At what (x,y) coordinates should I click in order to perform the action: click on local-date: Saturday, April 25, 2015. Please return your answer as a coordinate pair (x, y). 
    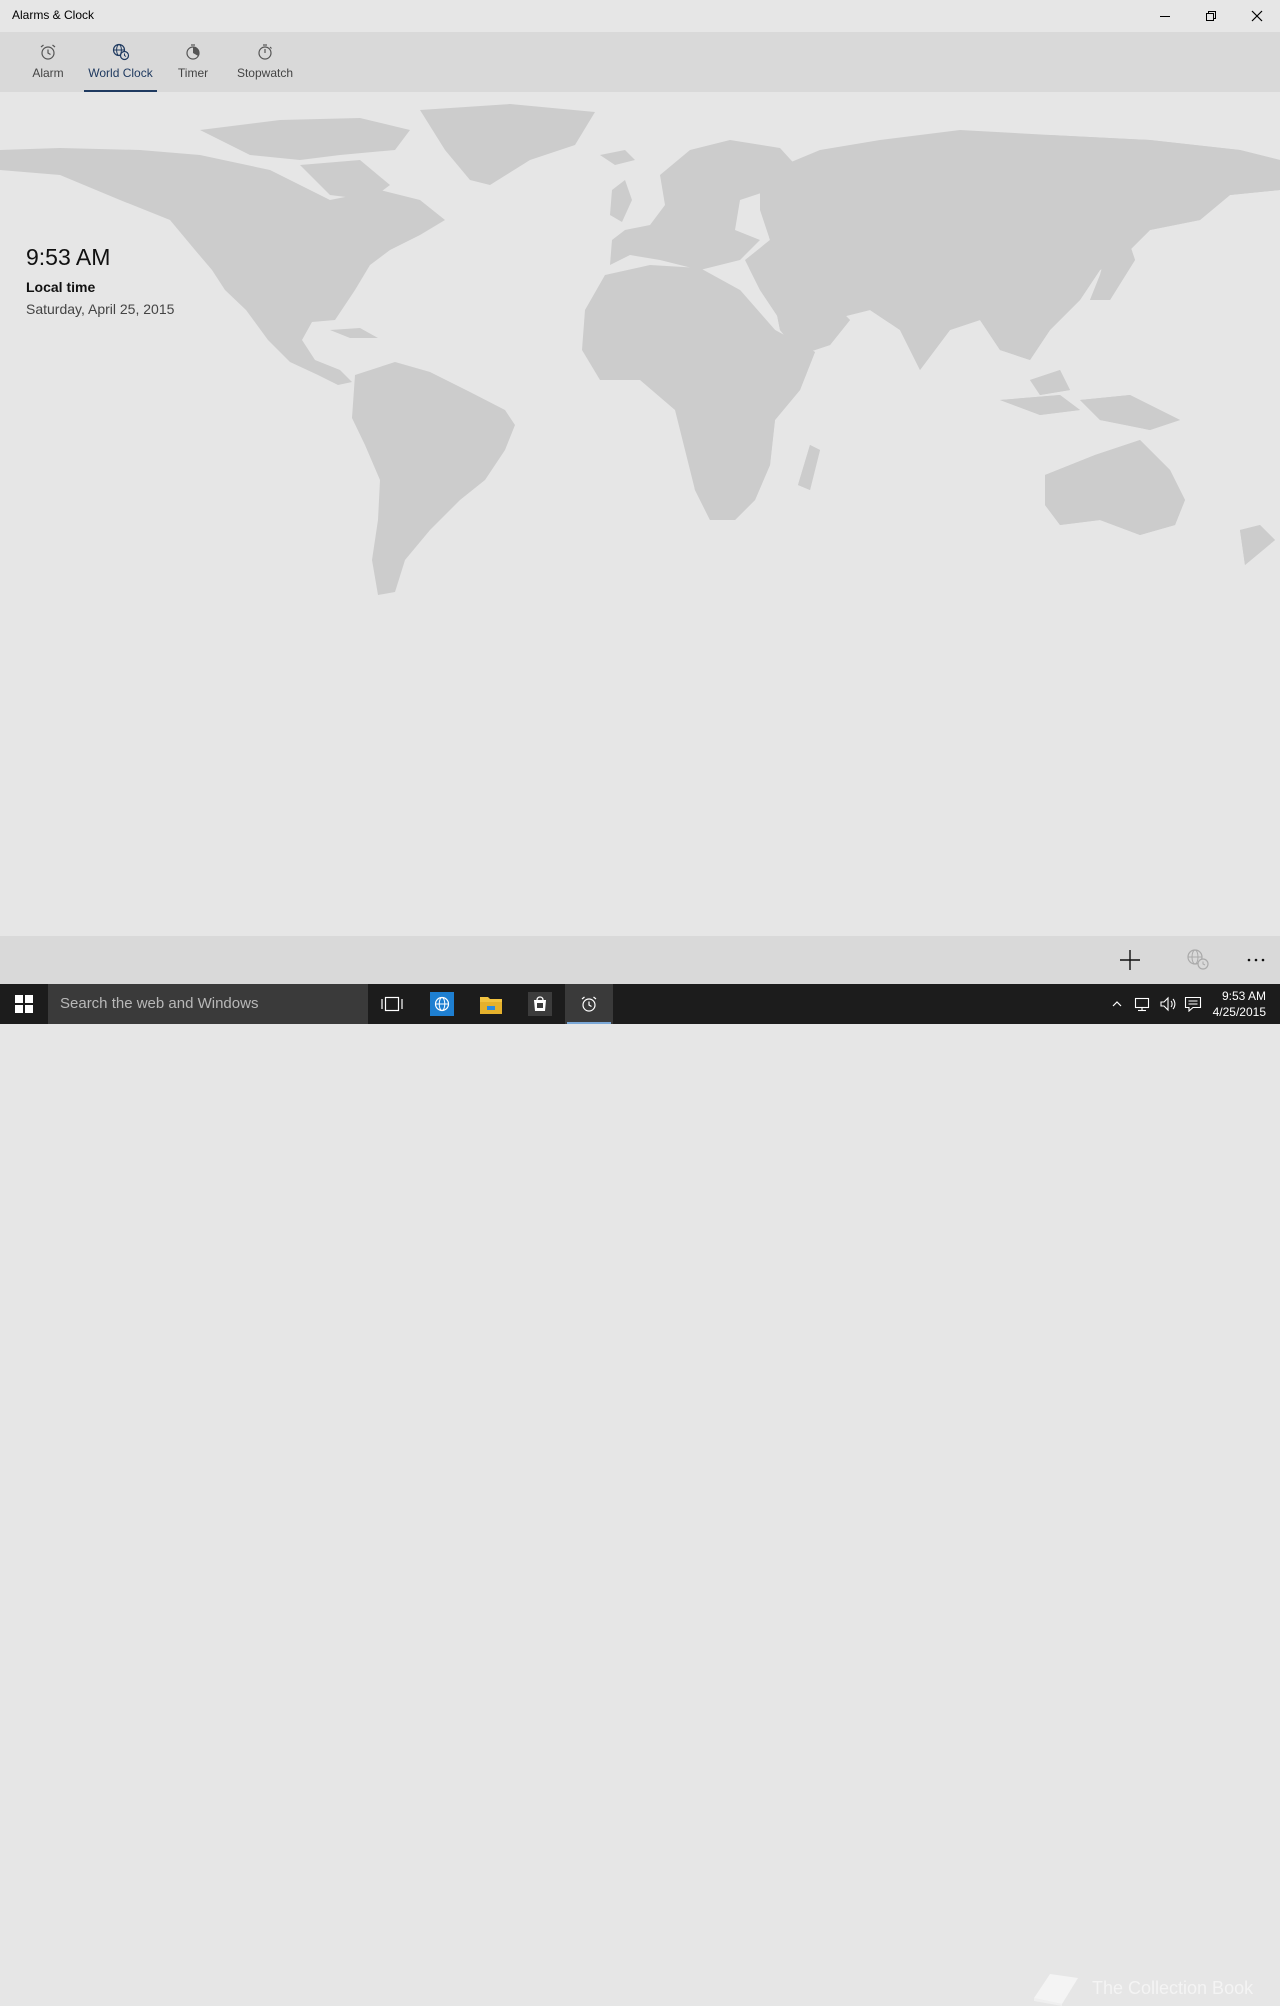
    Looking at the image, I should click on (100, 309).